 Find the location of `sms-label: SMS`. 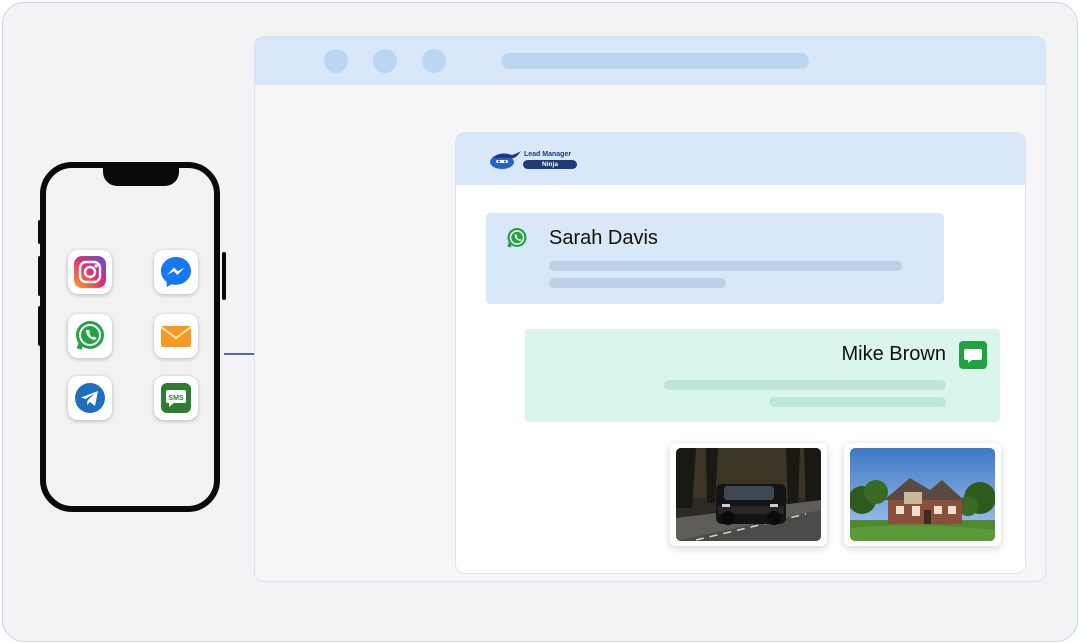

sms-label: SMS is located at coordinates (176, 398).